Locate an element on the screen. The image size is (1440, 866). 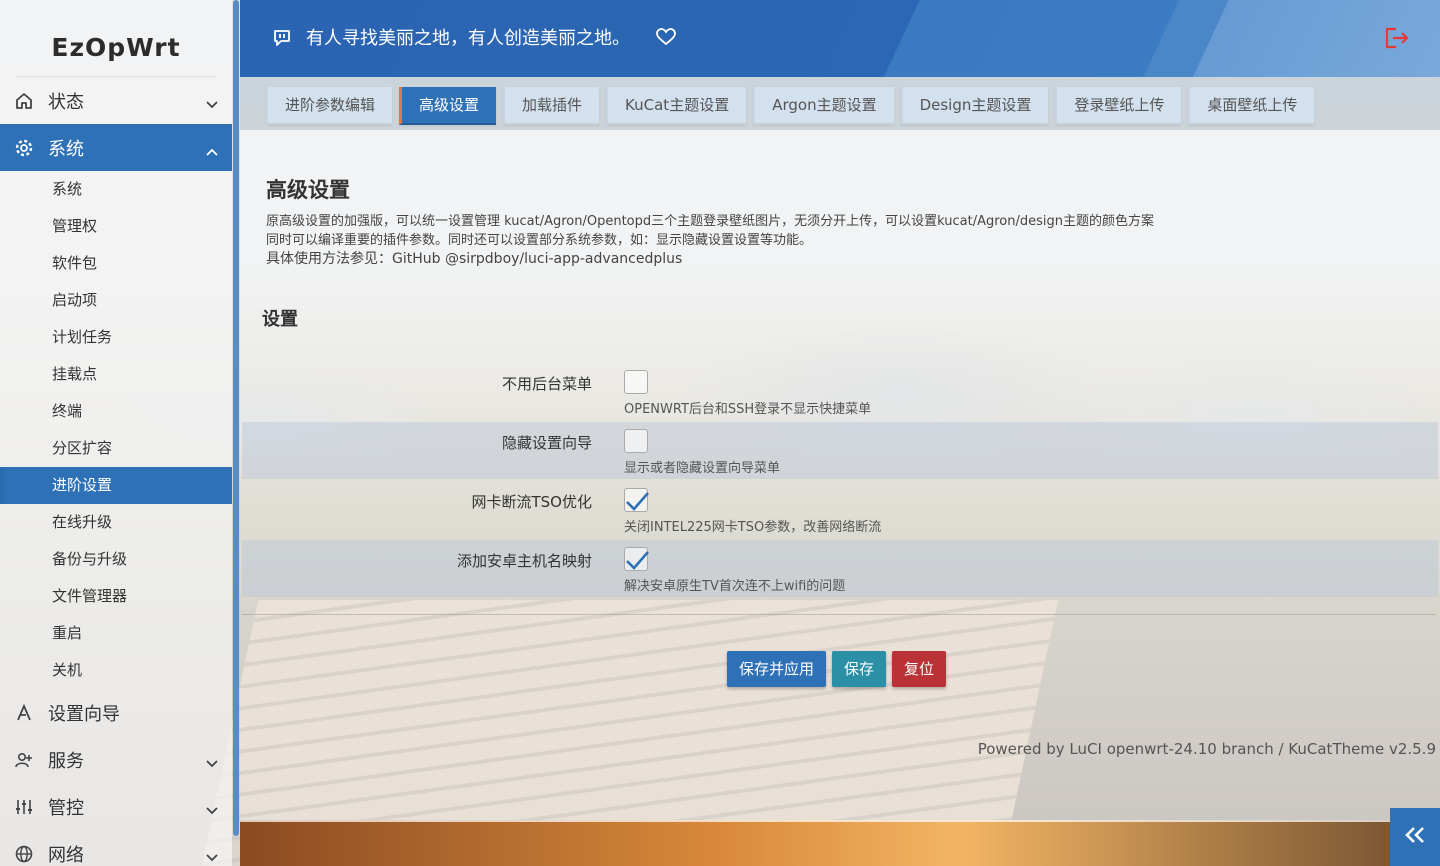
sidebar-item-wizard: 设置向导 is located at coordinates (116, 712).